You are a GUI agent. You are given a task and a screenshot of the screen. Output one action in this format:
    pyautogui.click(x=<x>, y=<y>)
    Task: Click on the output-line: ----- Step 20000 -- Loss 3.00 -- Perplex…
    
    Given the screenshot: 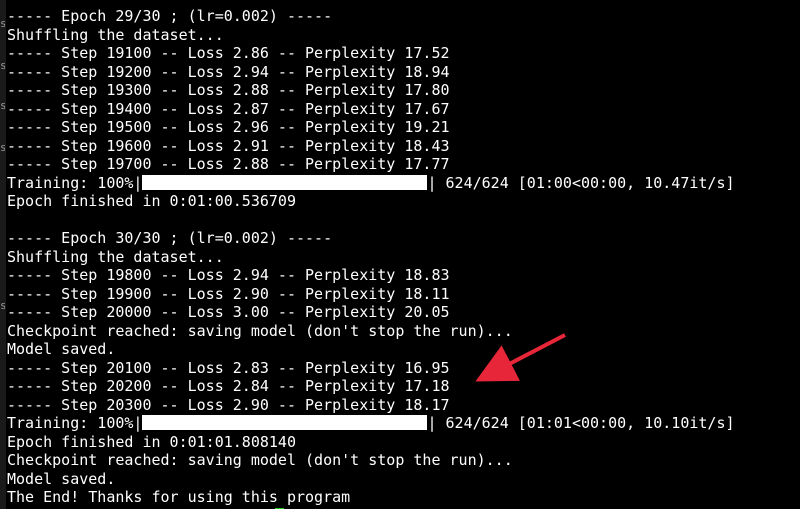 What is the action you would take?
    pyautogui.click(x=228, y=312)
    